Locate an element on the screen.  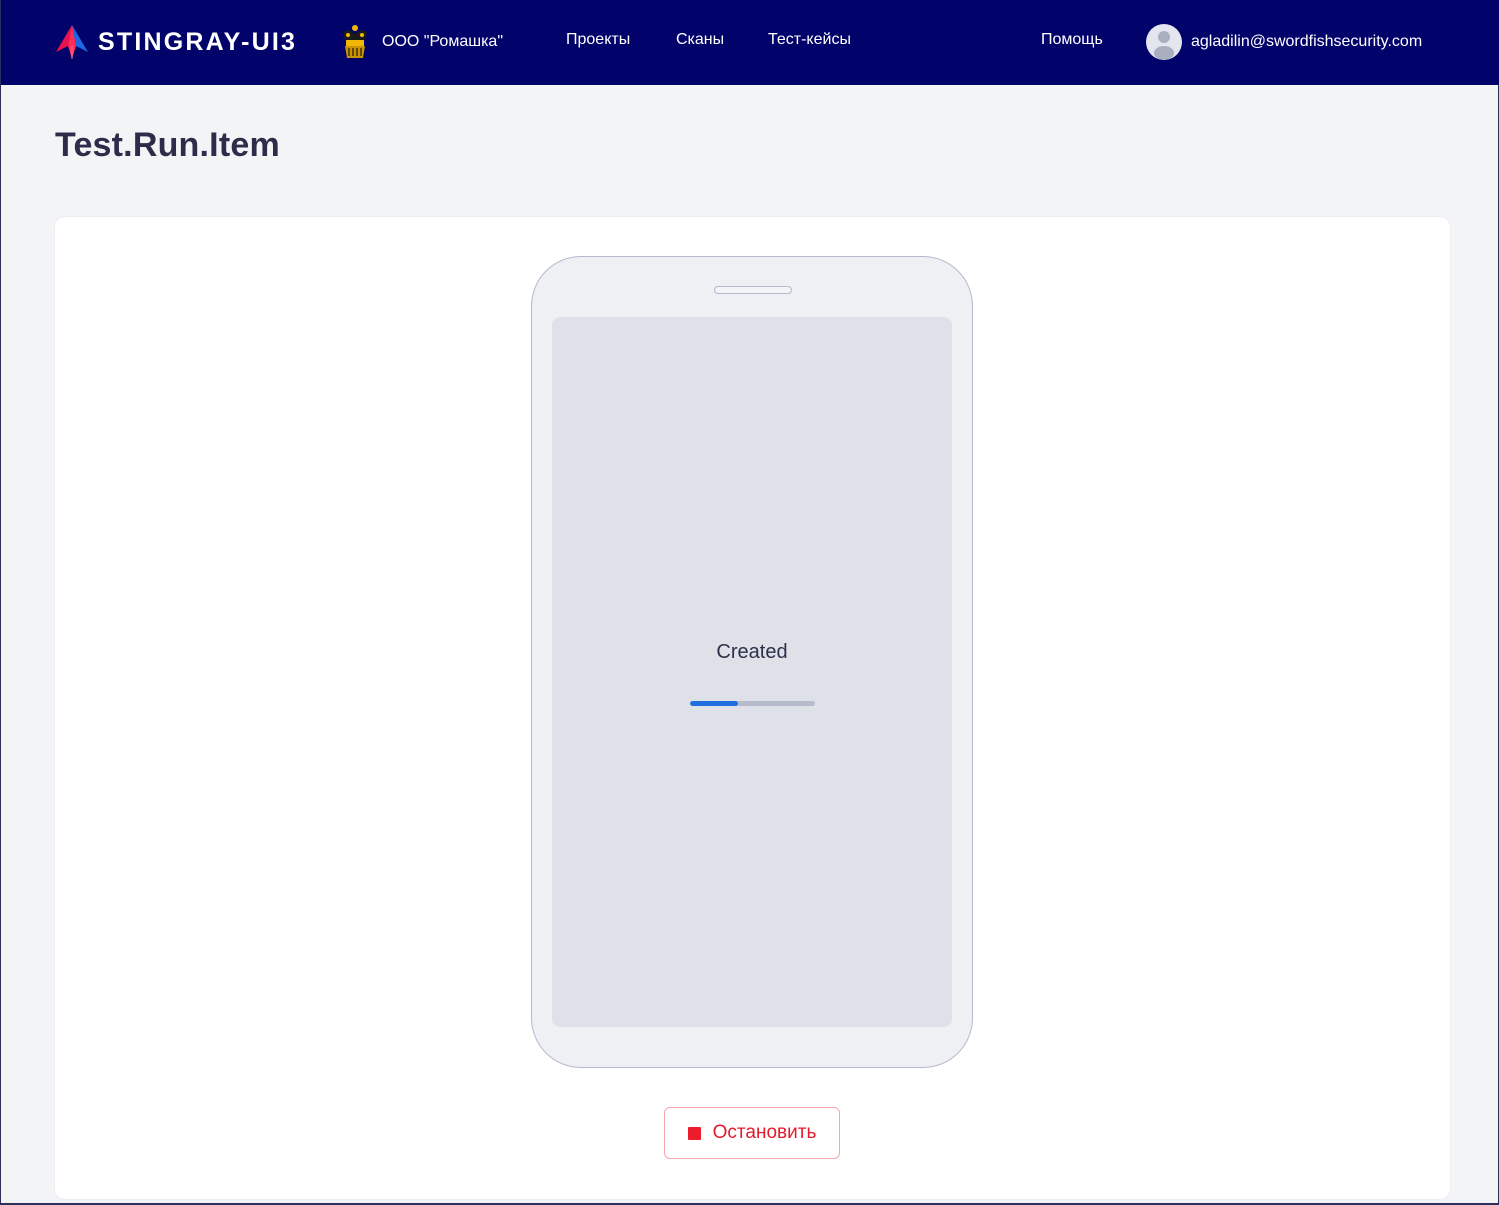
run-status-text: Created is located at coordinates (752, 652).